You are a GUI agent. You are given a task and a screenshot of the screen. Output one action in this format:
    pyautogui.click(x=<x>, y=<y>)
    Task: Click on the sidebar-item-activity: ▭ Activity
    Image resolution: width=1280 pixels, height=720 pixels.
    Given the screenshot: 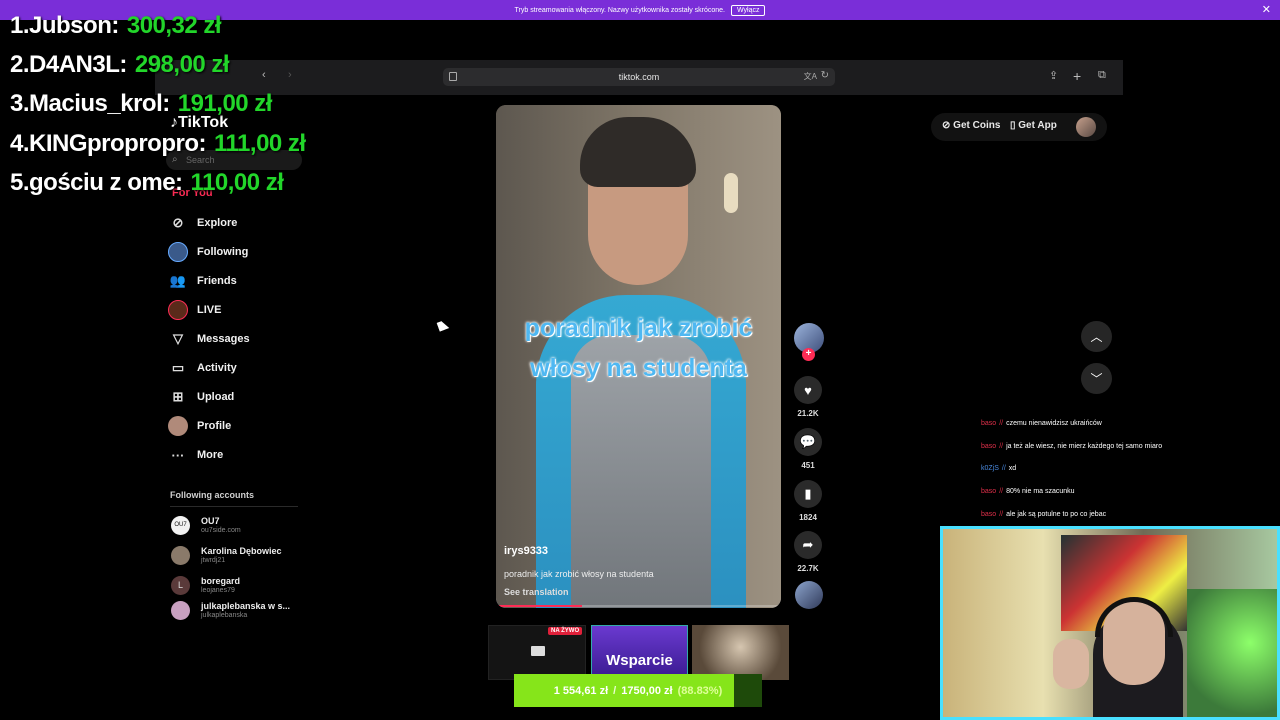 What is the action you would take?
    pyautogui.click(x=202, y=368)
    